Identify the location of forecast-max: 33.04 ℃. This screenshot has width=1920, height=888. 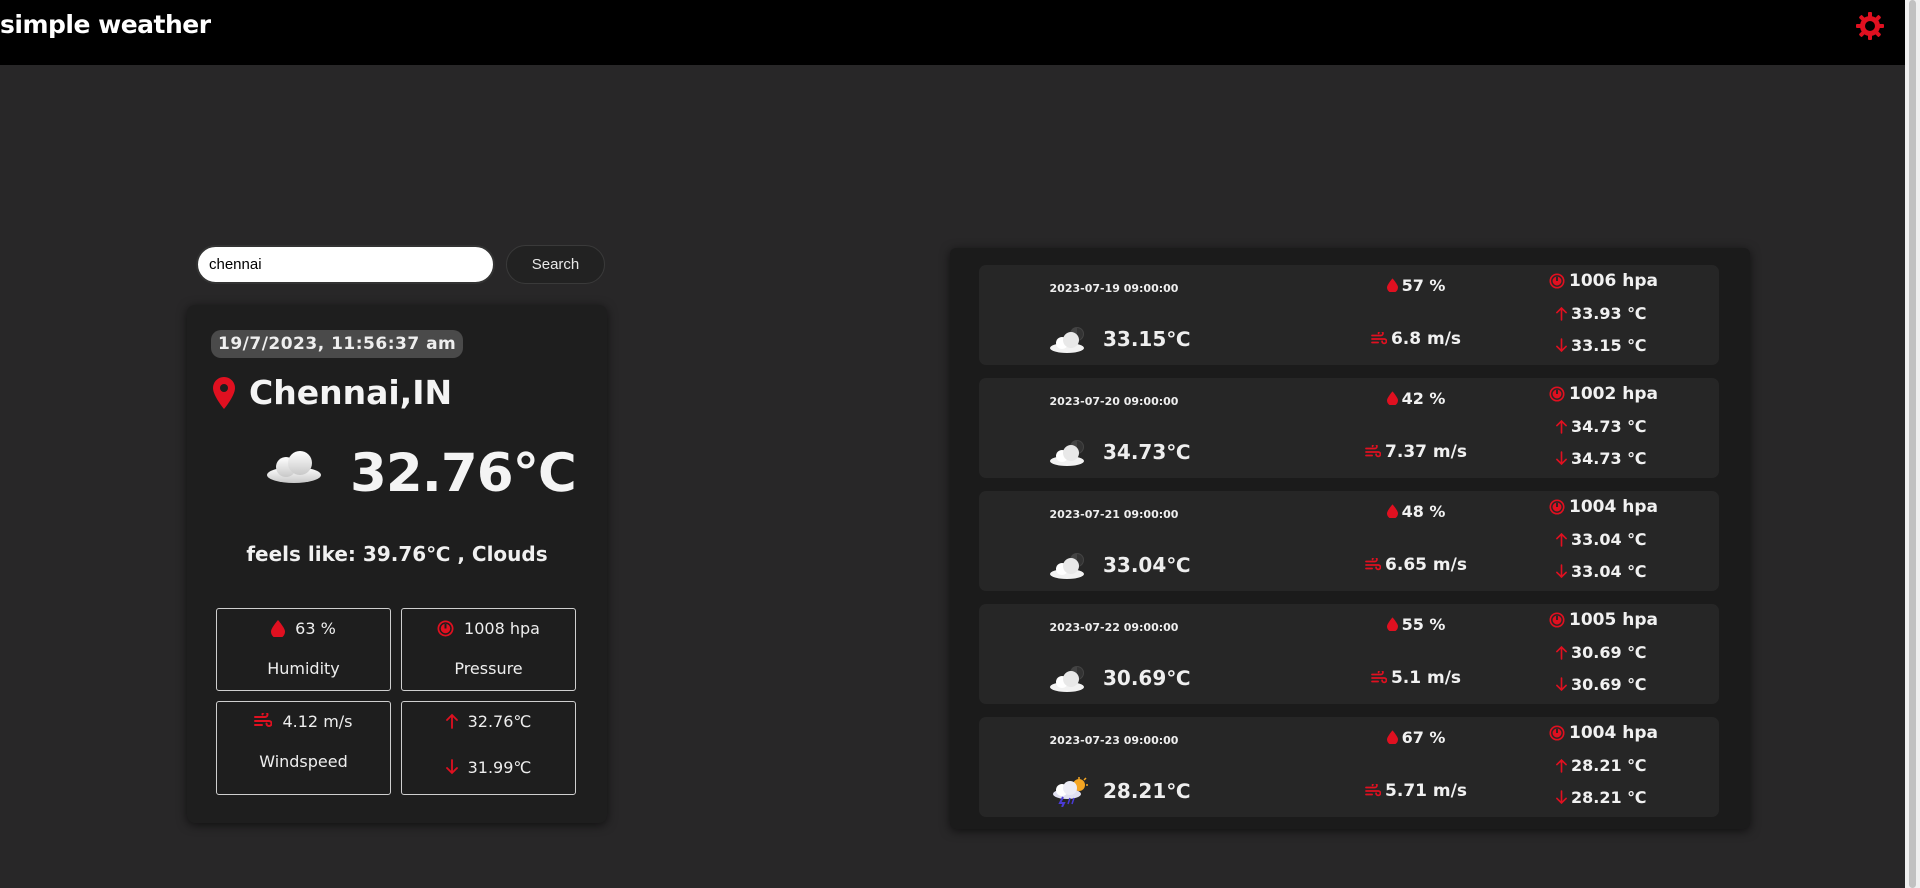
(1601, 539).